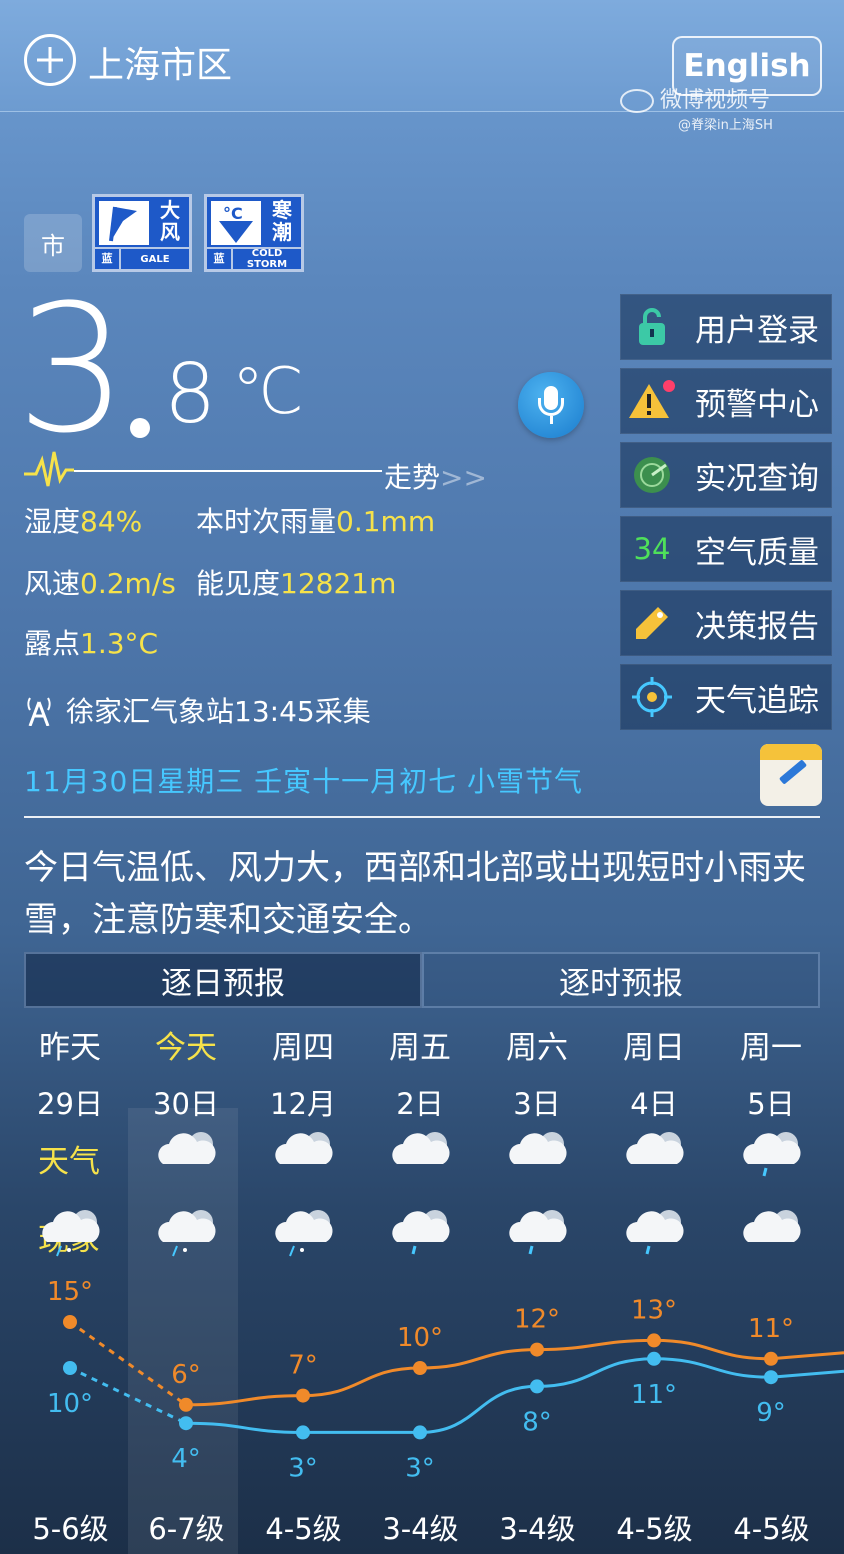 This screenshot has height=1554, width=844. Describe the element at coordinates (463, 477) in the screenshot. I see `trend-arrows: >>` at that location.